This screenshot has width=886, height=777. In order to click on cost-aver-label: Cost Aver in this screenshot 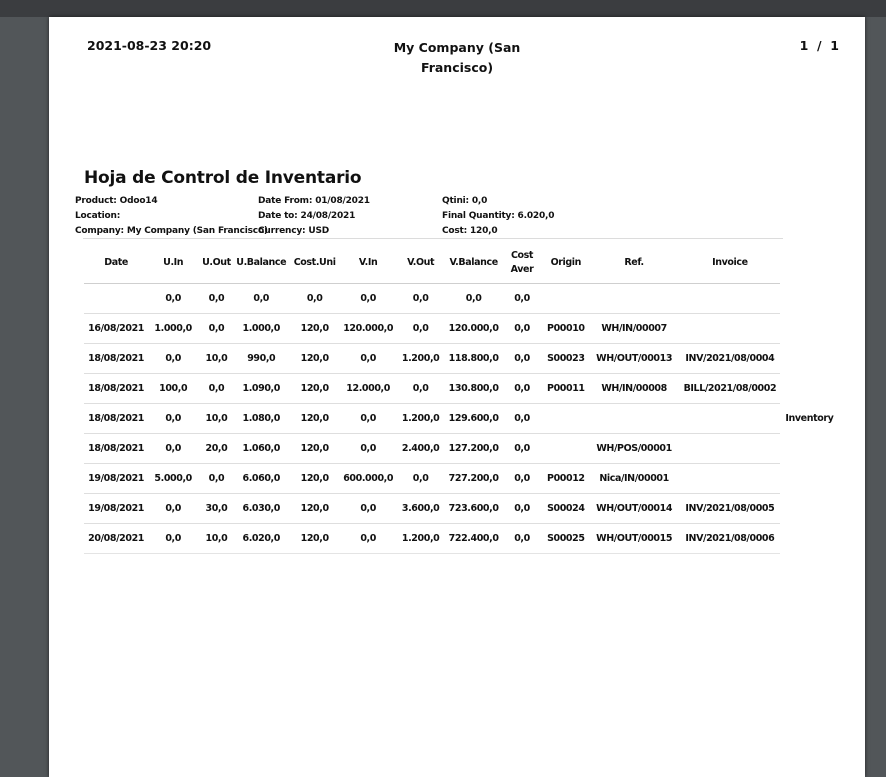, I will do `click(522, 262)`.